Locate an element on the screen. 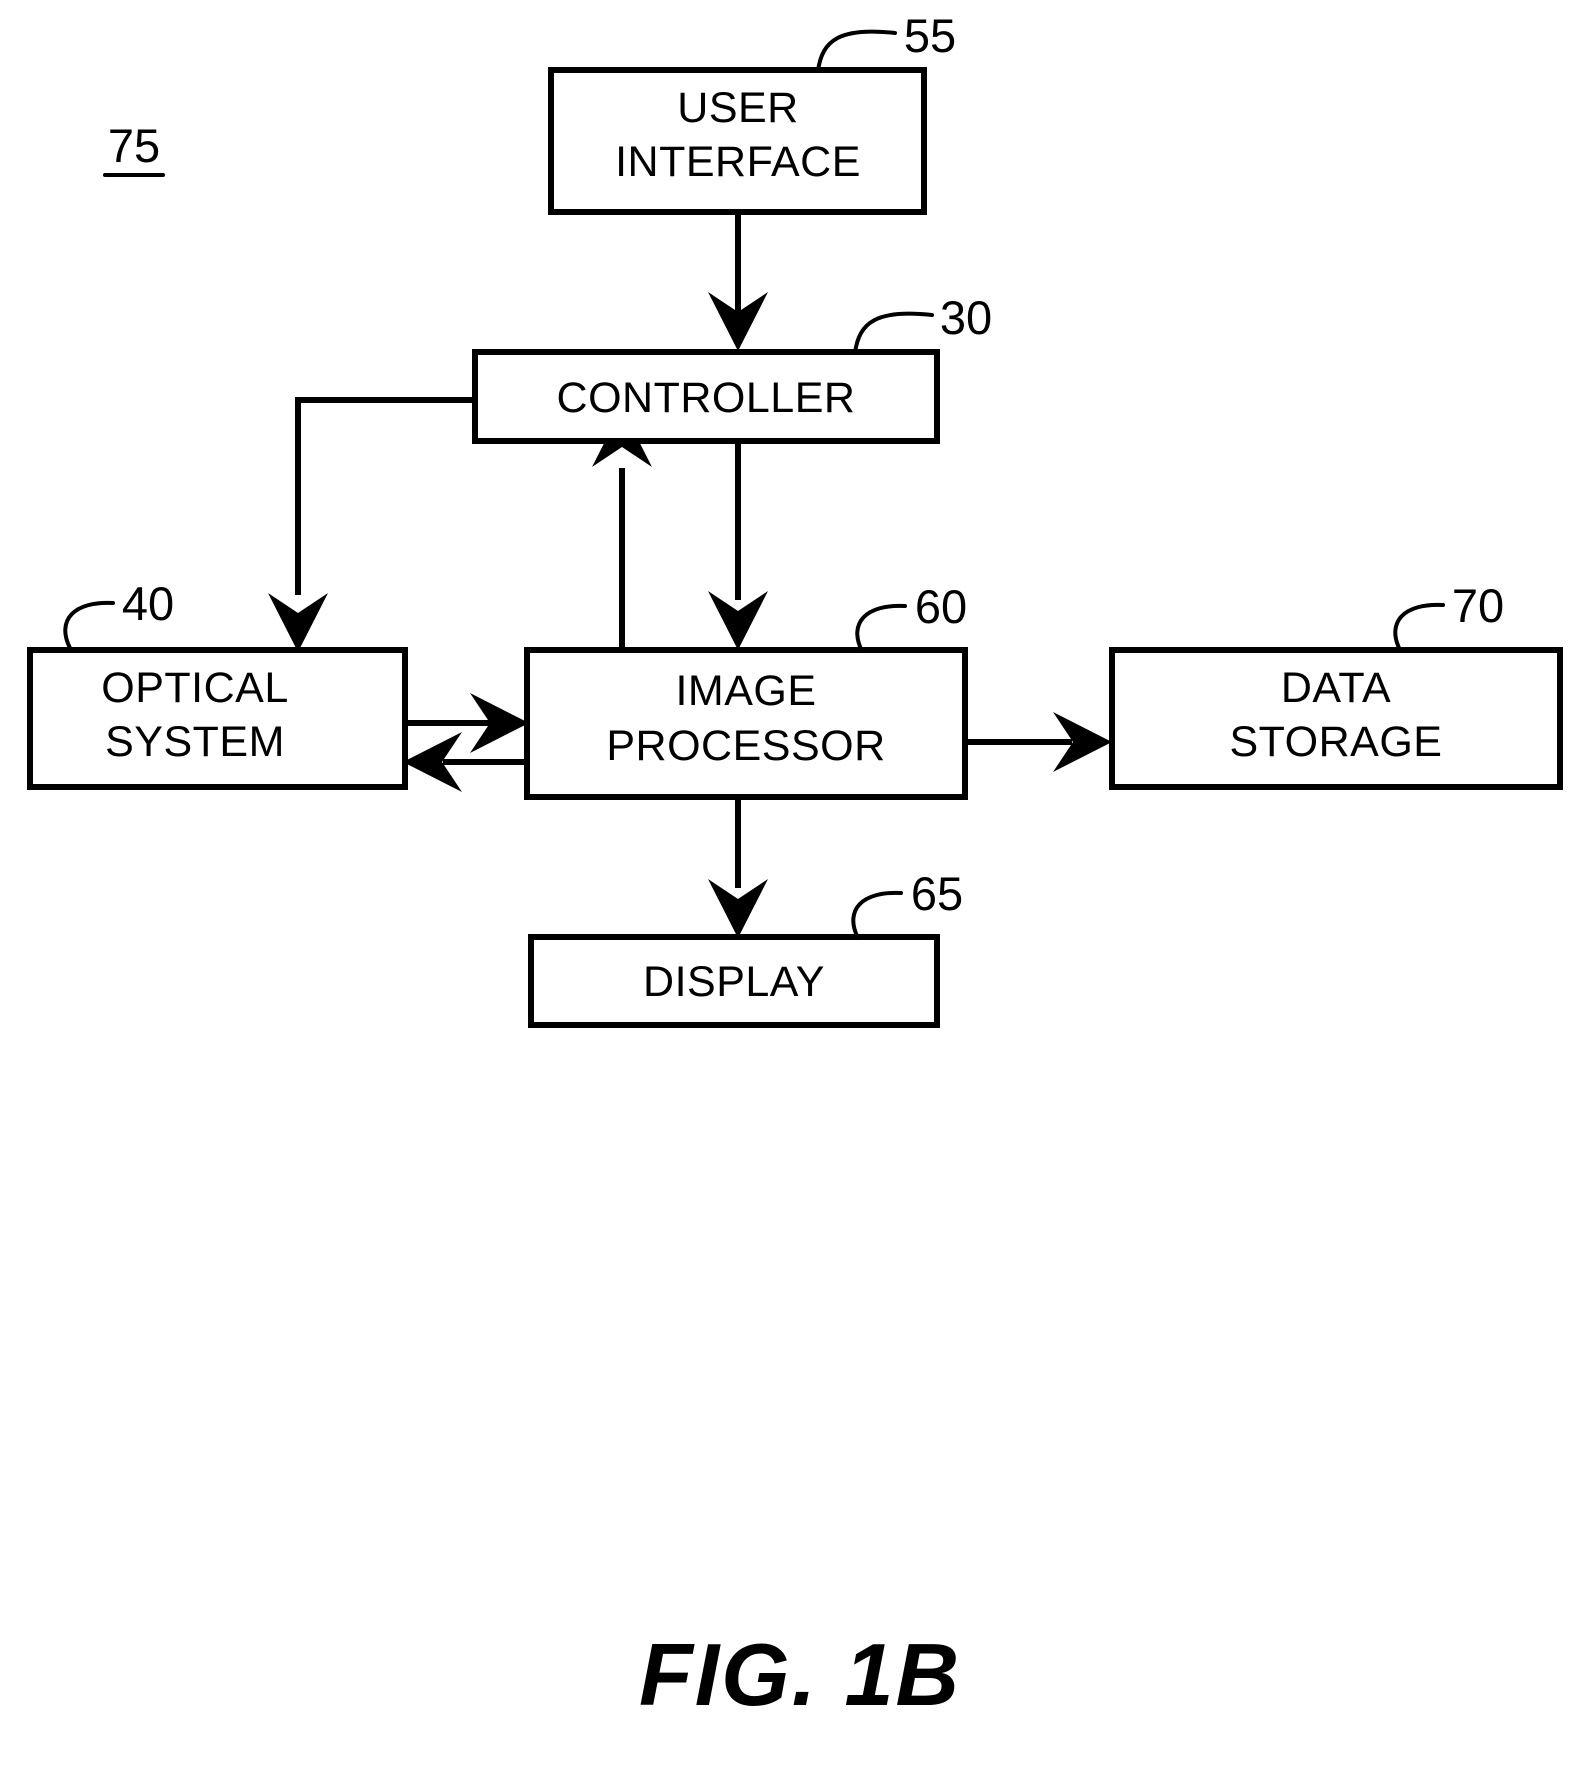  block-label-user-interface-line1: USER is located at coordinates (737, 108).